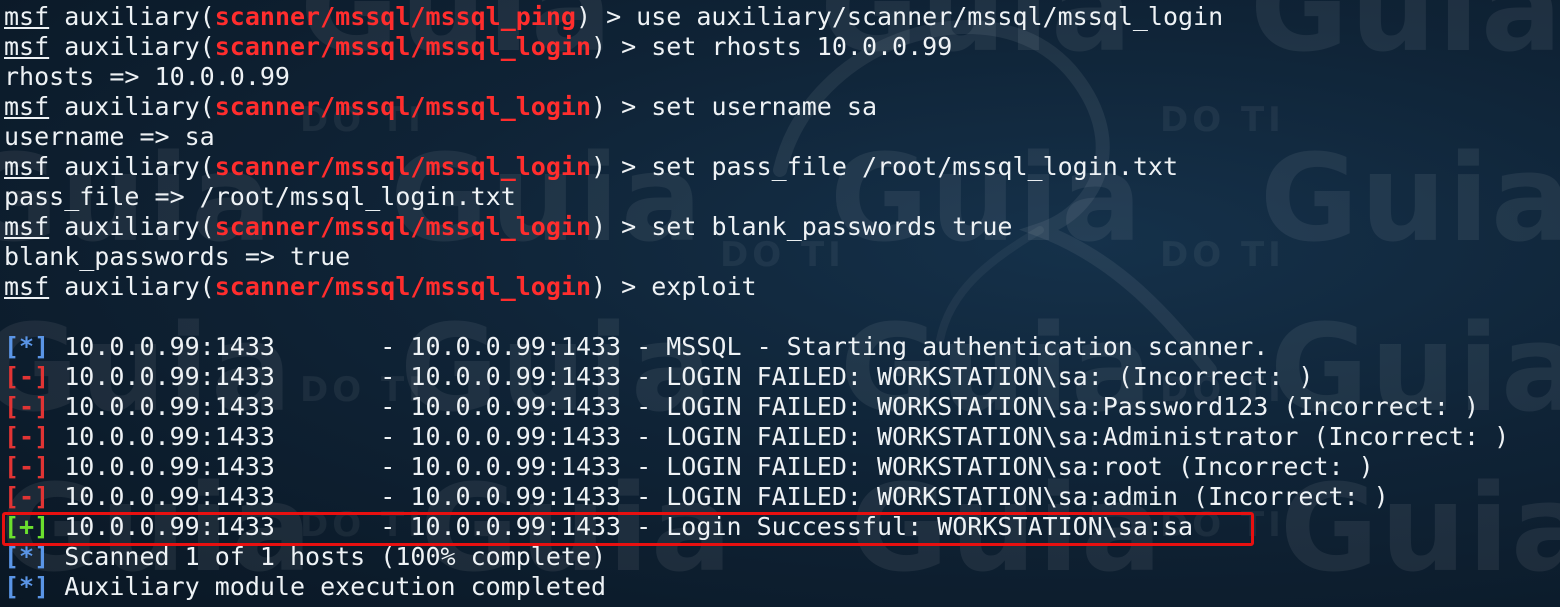 The image size is (1560, 607). Describe the element at coordinates (147, 76) in the screenshot. I see `output-line: rhosts => 10.0.0.99` at that location.